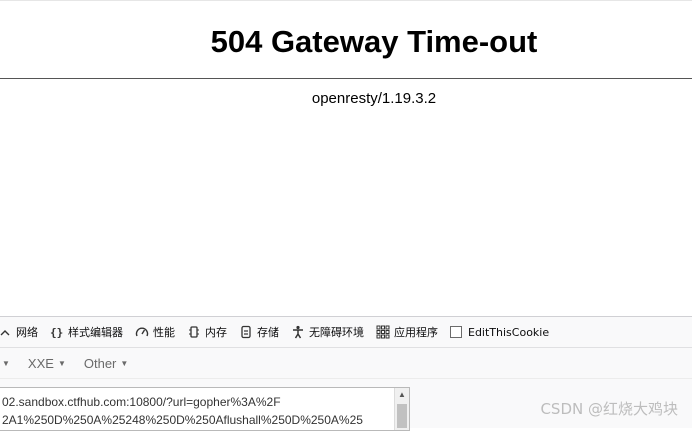  What do you see at coordinates (27, 332) in the screenshot?
I see `tab-label: 网络` at bounding box center [27, 332].